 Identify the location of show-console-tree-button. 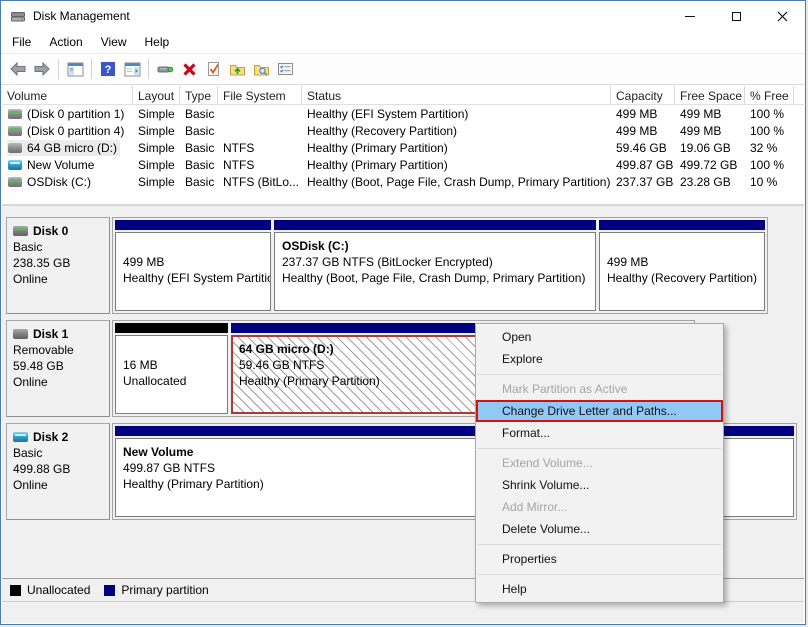
(75, 69).